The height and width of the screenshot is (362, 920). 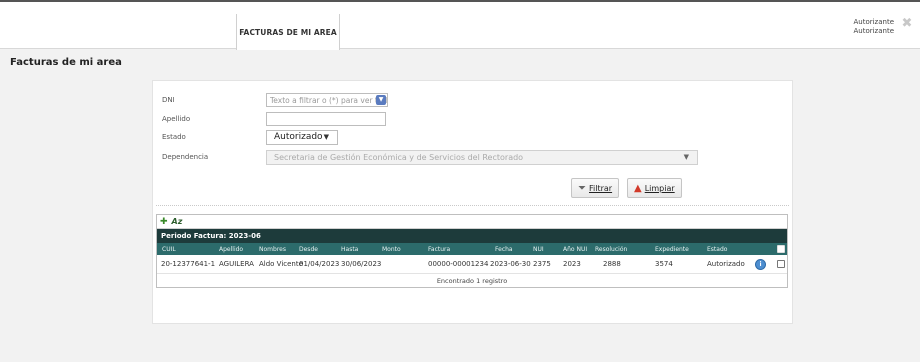 What do you see at coordinates (298, 137) in the screenshot?
I see `estado-value: Autorizado` at bounding box center [298, 137].